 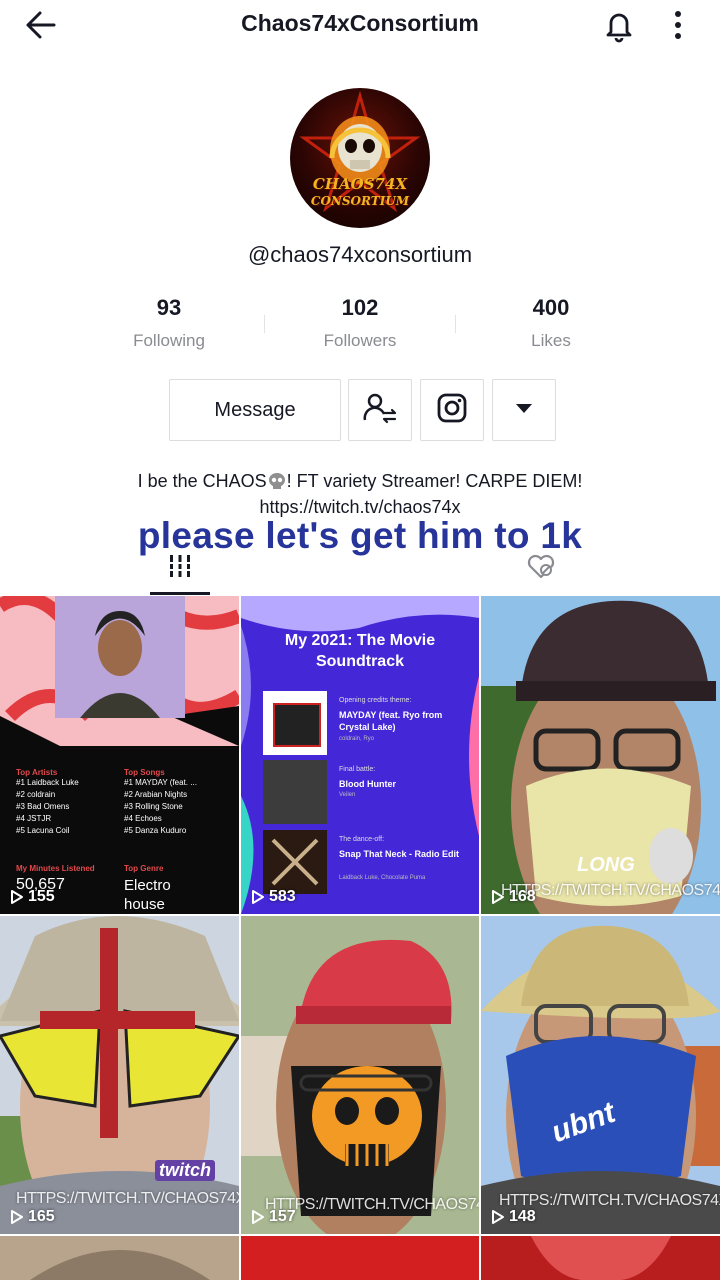 I want to click on play-count-value: 165, so click(x=41, y=1216).